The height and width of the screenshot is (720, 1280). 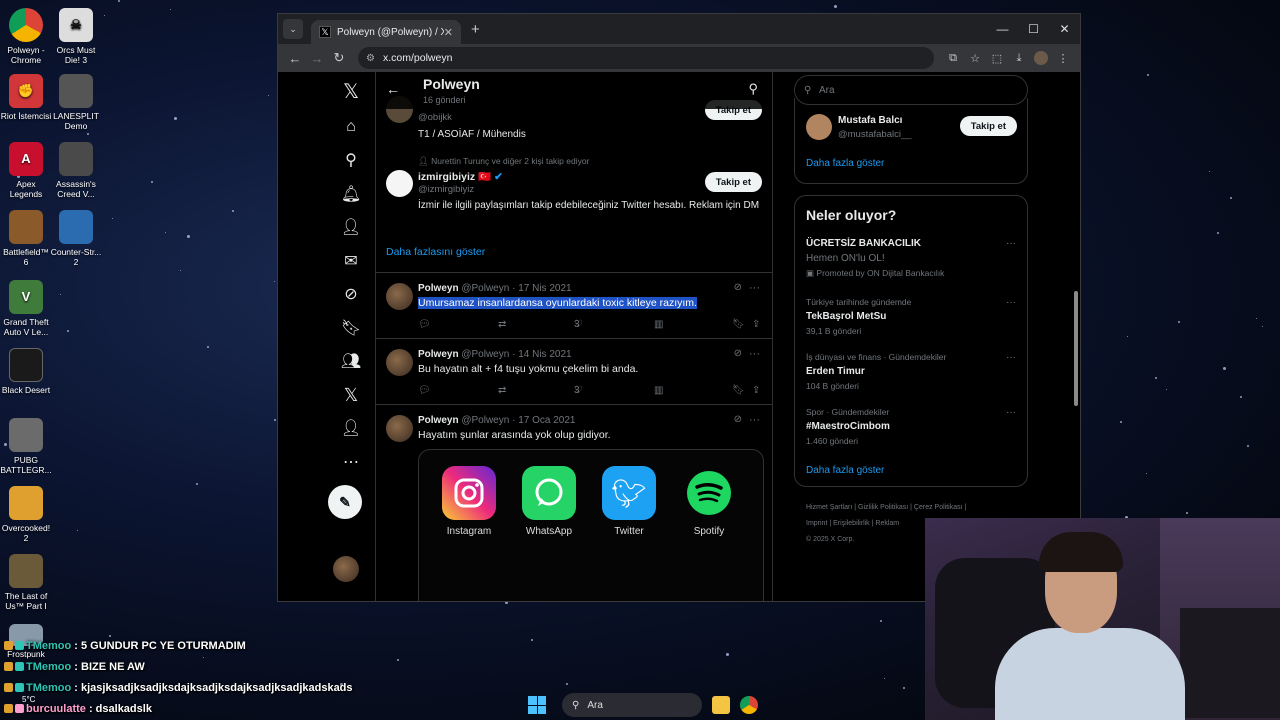 I want to click on desktop-icon-cs2: Counter-Str... 2, so click(x=76, y=238).